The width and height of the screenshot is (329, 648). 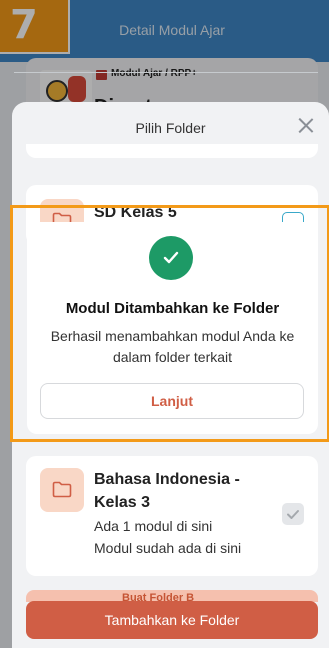 What do you see at coordinates (153, 526) in the screenshot?
I see `folder-module-count: Ada 1 modul di sini` at bounding box center [153, 526].